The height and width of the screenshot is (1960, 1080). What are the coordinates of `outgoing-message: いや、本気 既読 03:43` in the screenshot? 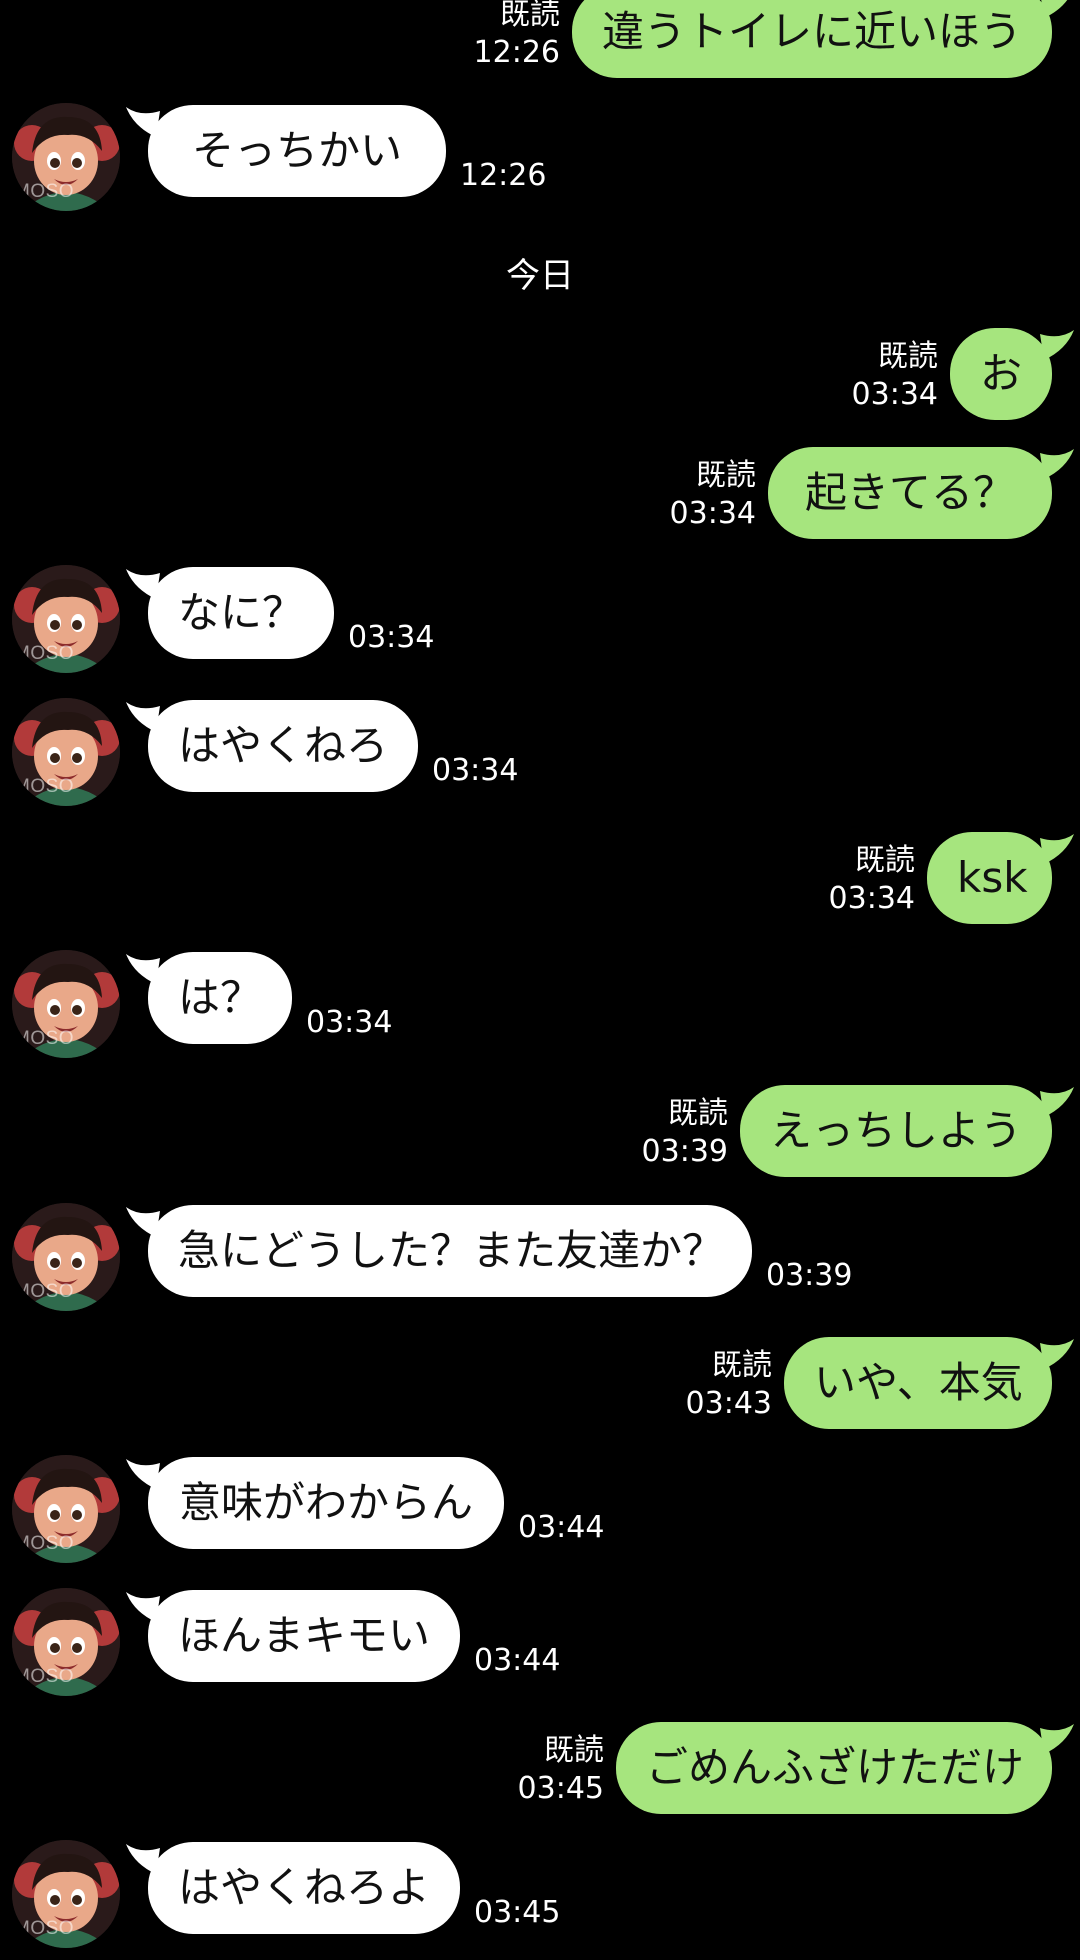 It's located at (540, 1392).